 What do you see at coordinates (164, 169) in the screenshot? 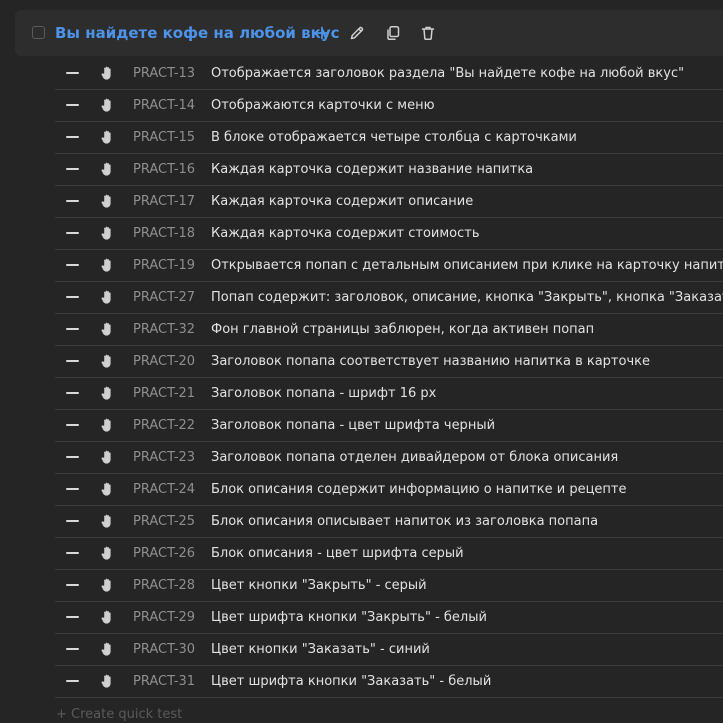
I see `test-case-id: PRACT-16` at bounding box center [164, 169].